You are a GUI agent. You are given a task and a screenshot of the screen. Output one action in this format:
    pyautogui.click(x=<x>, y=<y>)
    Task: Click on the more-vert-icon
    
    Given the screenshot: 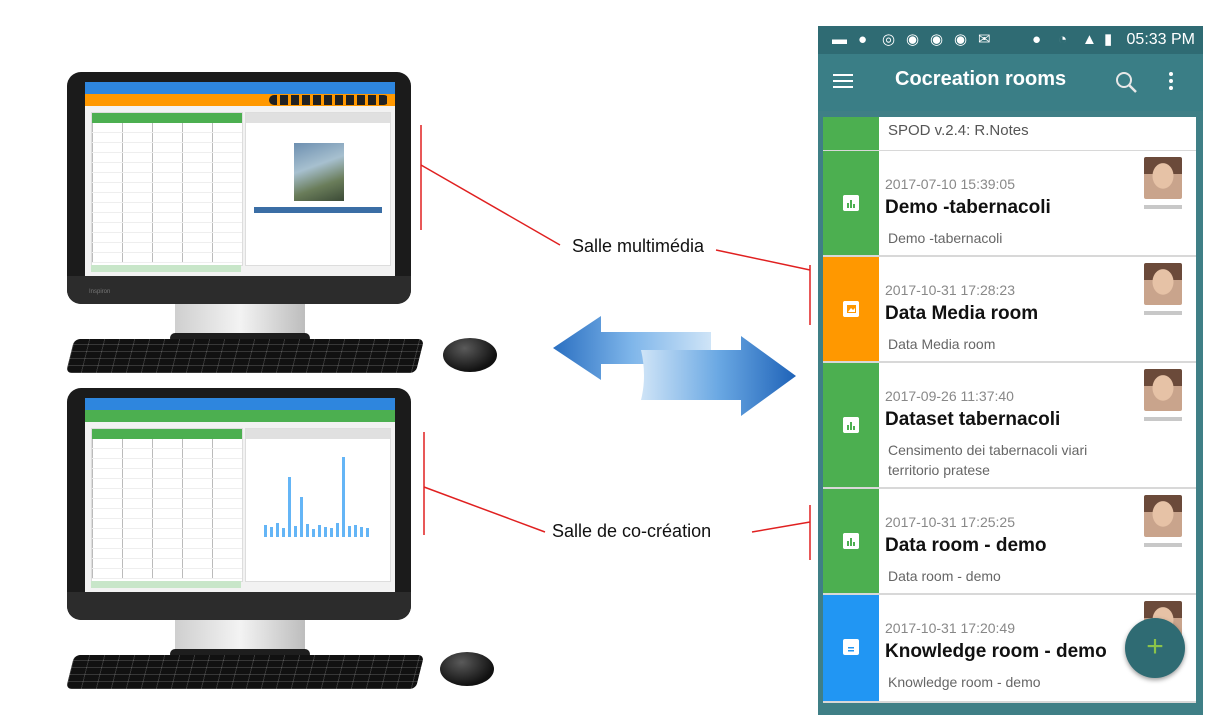 What is the action you would take?
    pyautogui.click(x=1171, y=82)
    